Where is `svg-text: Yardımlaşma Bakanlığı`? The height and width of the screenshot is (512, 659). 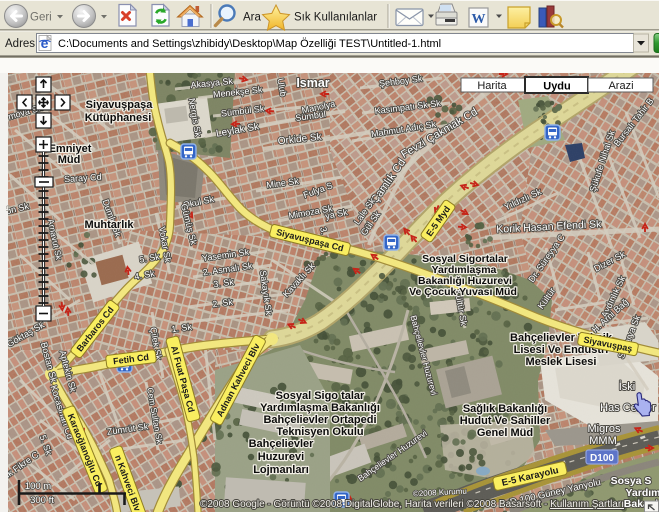
svg-text: Yardımlaşma Bakanlığı is located at coordinates (320, 408).